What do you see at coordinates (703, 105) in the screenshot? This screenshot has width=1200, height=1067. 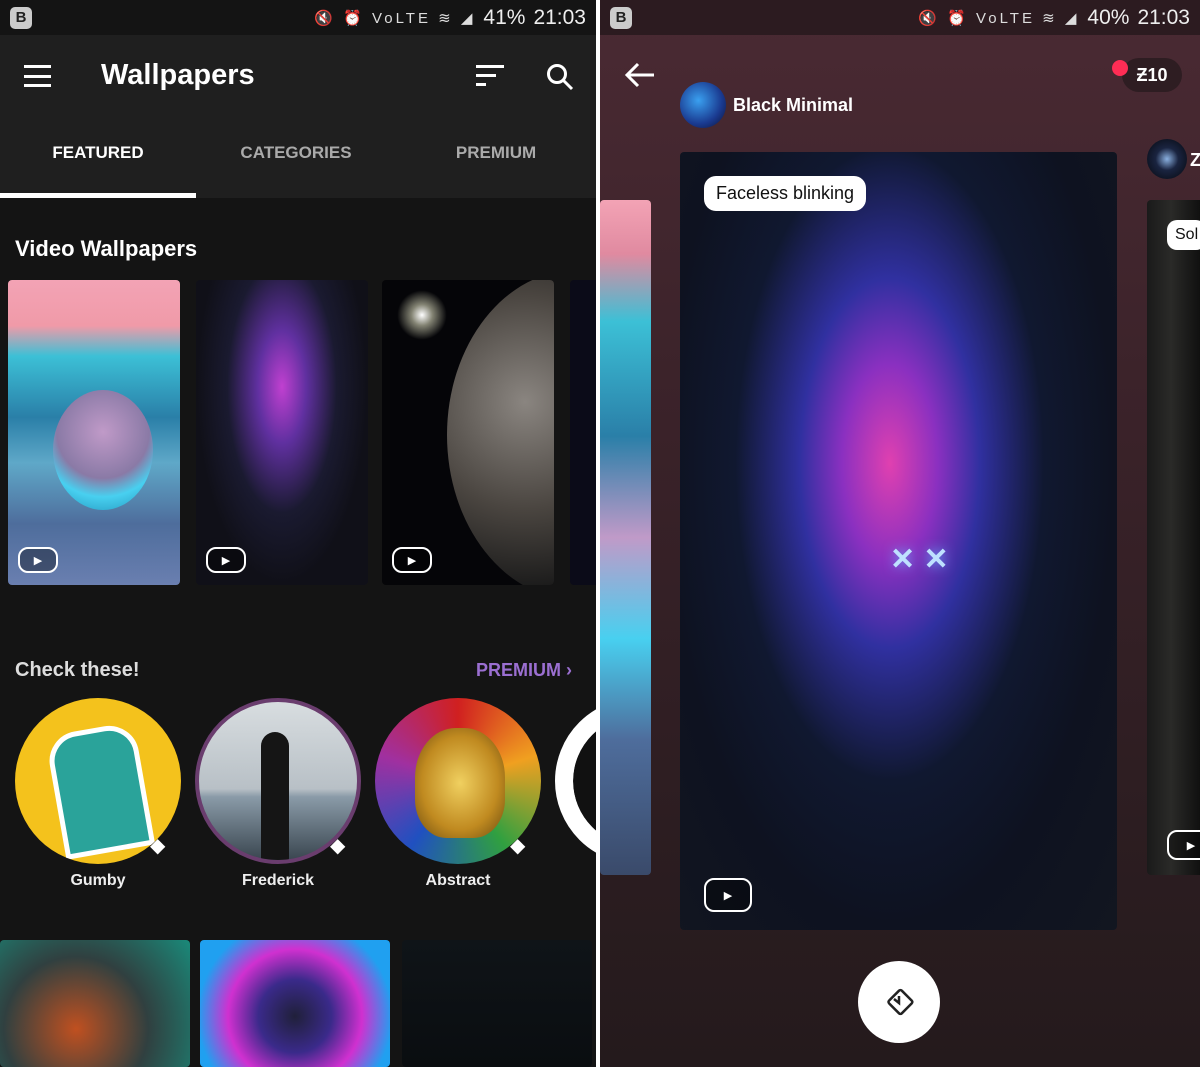 I see `collection-avatar` at bounding box center [703, 105].